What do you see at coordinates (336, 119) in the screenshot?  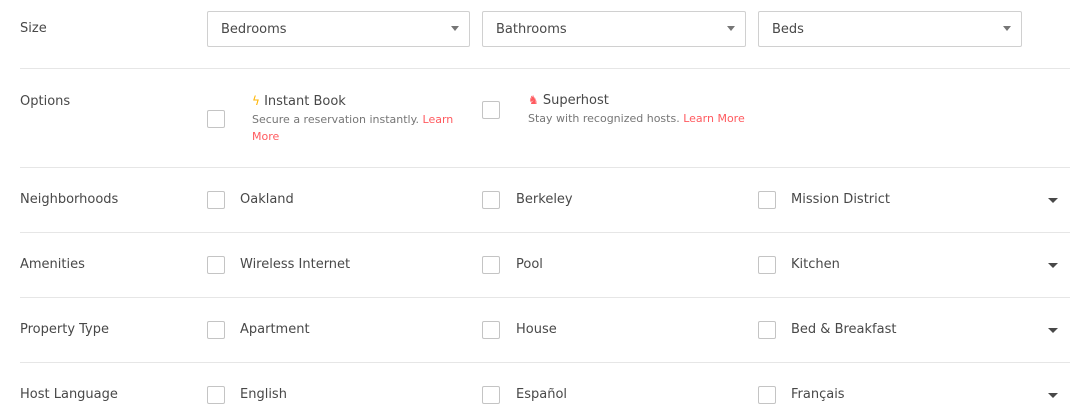 I see `instant-book-description-text: Secure a reservation instantly.` at bounding box center [336, 119].